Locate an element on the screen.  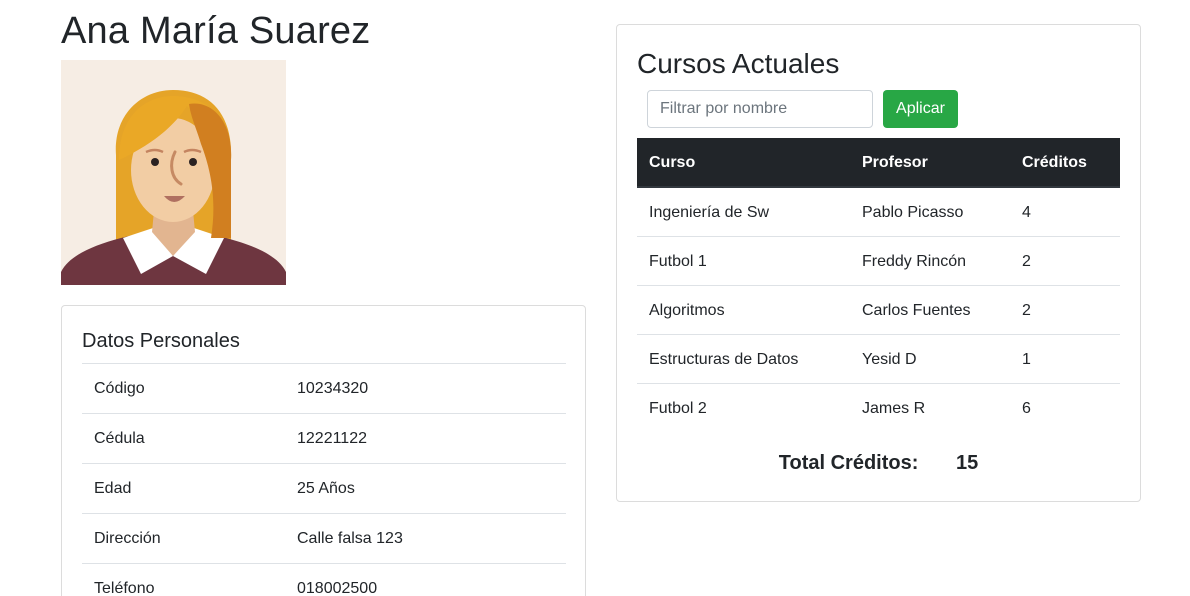
course-credits: 1 is located at coordinates (1026, 359).